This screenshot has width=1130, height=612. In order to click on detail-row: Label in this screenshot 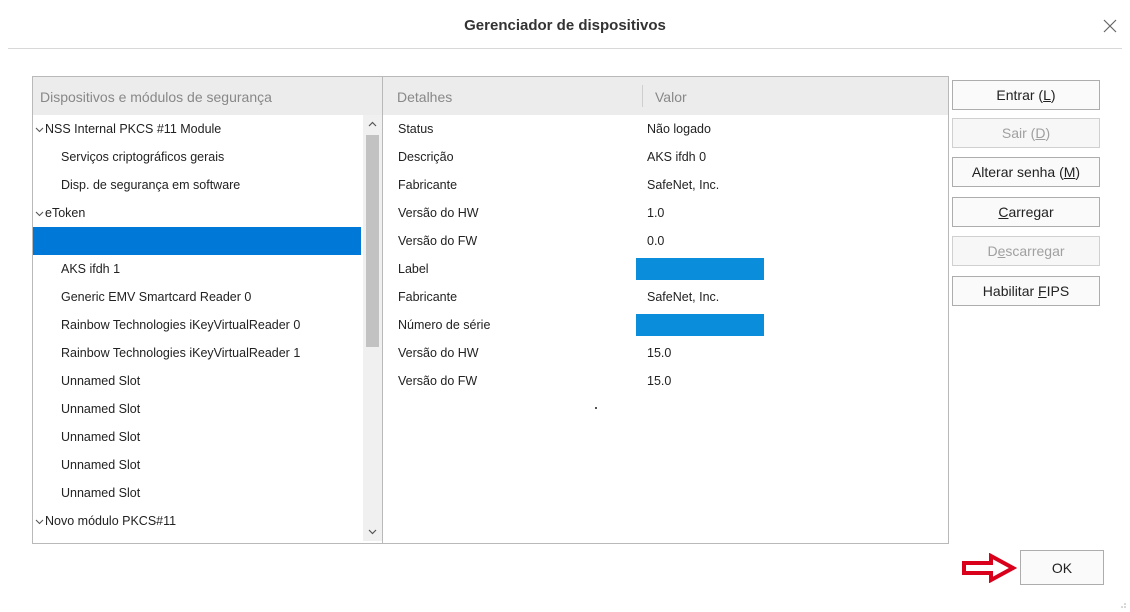, I will do `click(665, 269)`.